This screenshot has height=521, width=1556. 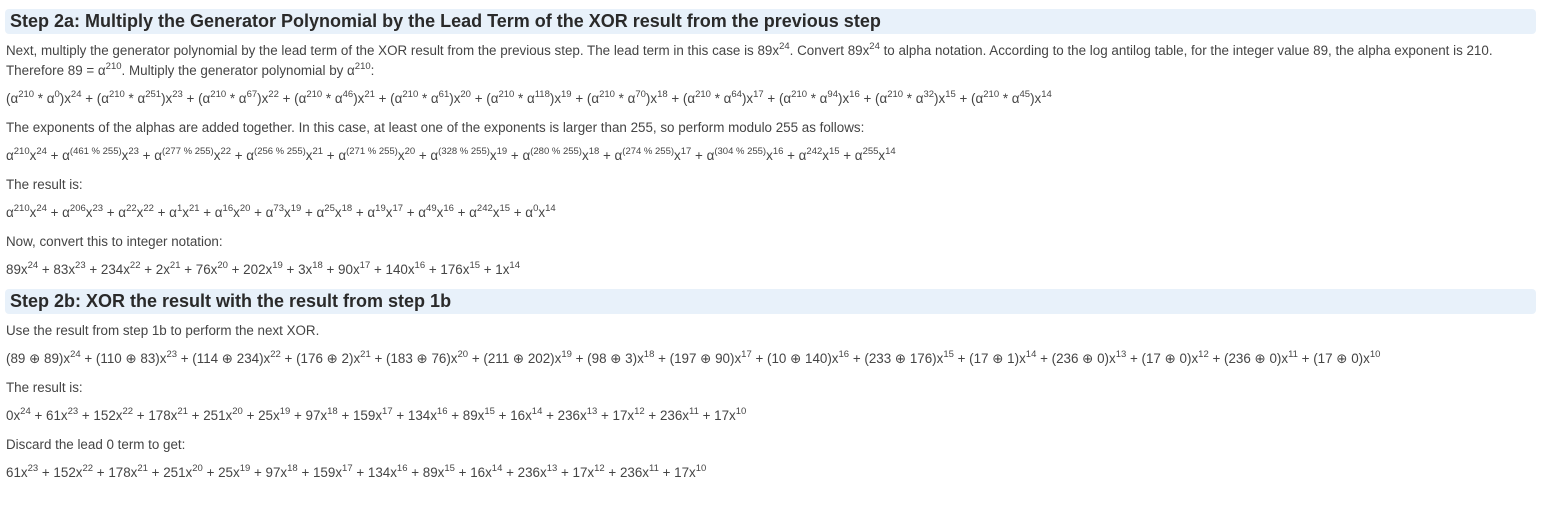 What do you see at coordinates (44, 387) in the screenshot?
I see `text-segment: The result is:` at bounding box center [44, 387].